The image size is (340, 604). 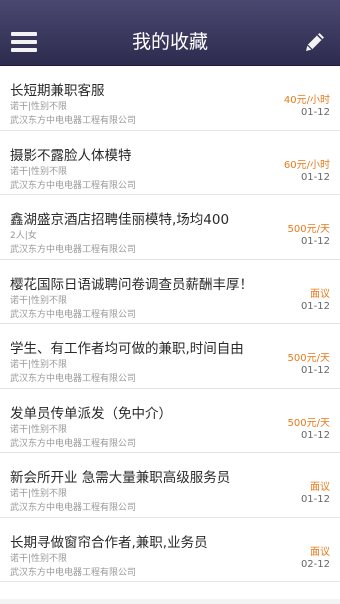 What do you see at coordinates (131, 284) in the screenshot?
I see `job-title: 樱花国际日语诚聘问卷调查员薪酬丰厚！` at bounding box center [131, 284].